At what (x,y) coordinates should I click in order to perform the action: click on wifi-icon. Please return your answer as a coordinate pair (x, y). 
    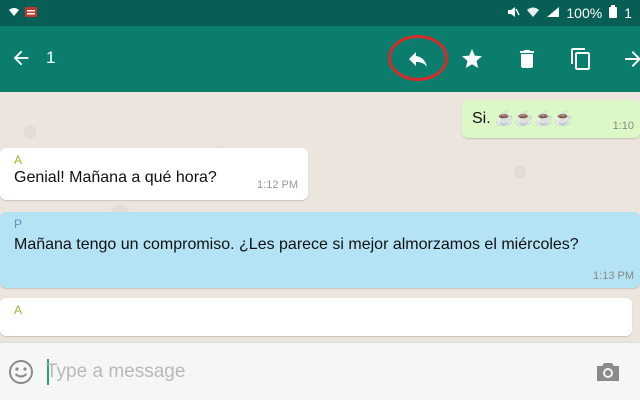
    Looking at the image, I should click on (14, 13).